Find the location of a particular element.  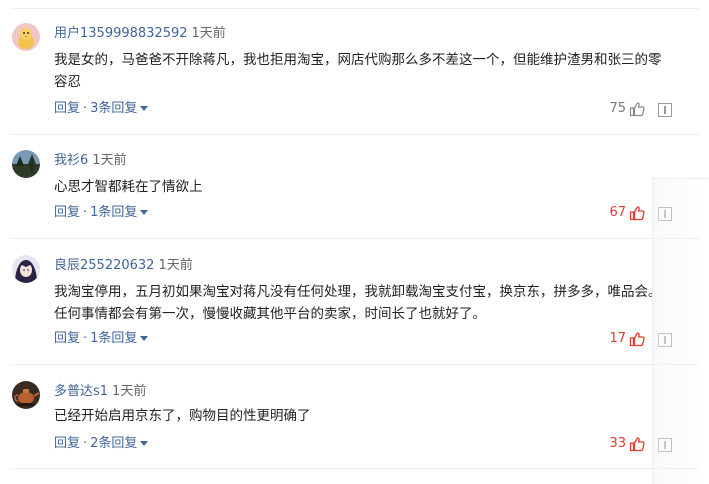

comment-meta: 用户1359998832592 1天前 is located at coordinates (140, 34).